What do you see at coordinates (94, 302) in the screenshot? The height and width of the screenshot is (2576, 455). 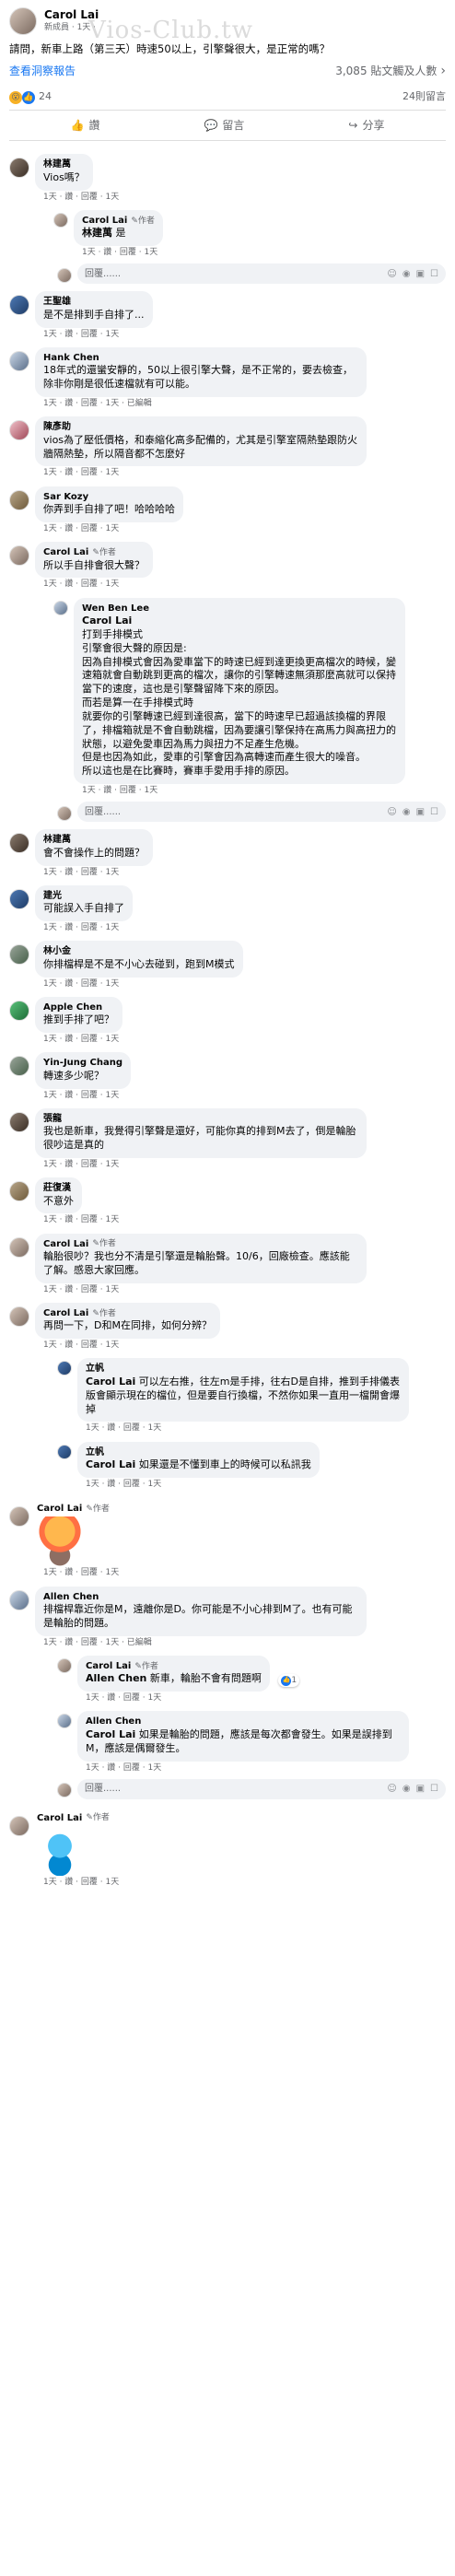 I see `commenter-name: 王聖雄` at bounding box center [94, 302].